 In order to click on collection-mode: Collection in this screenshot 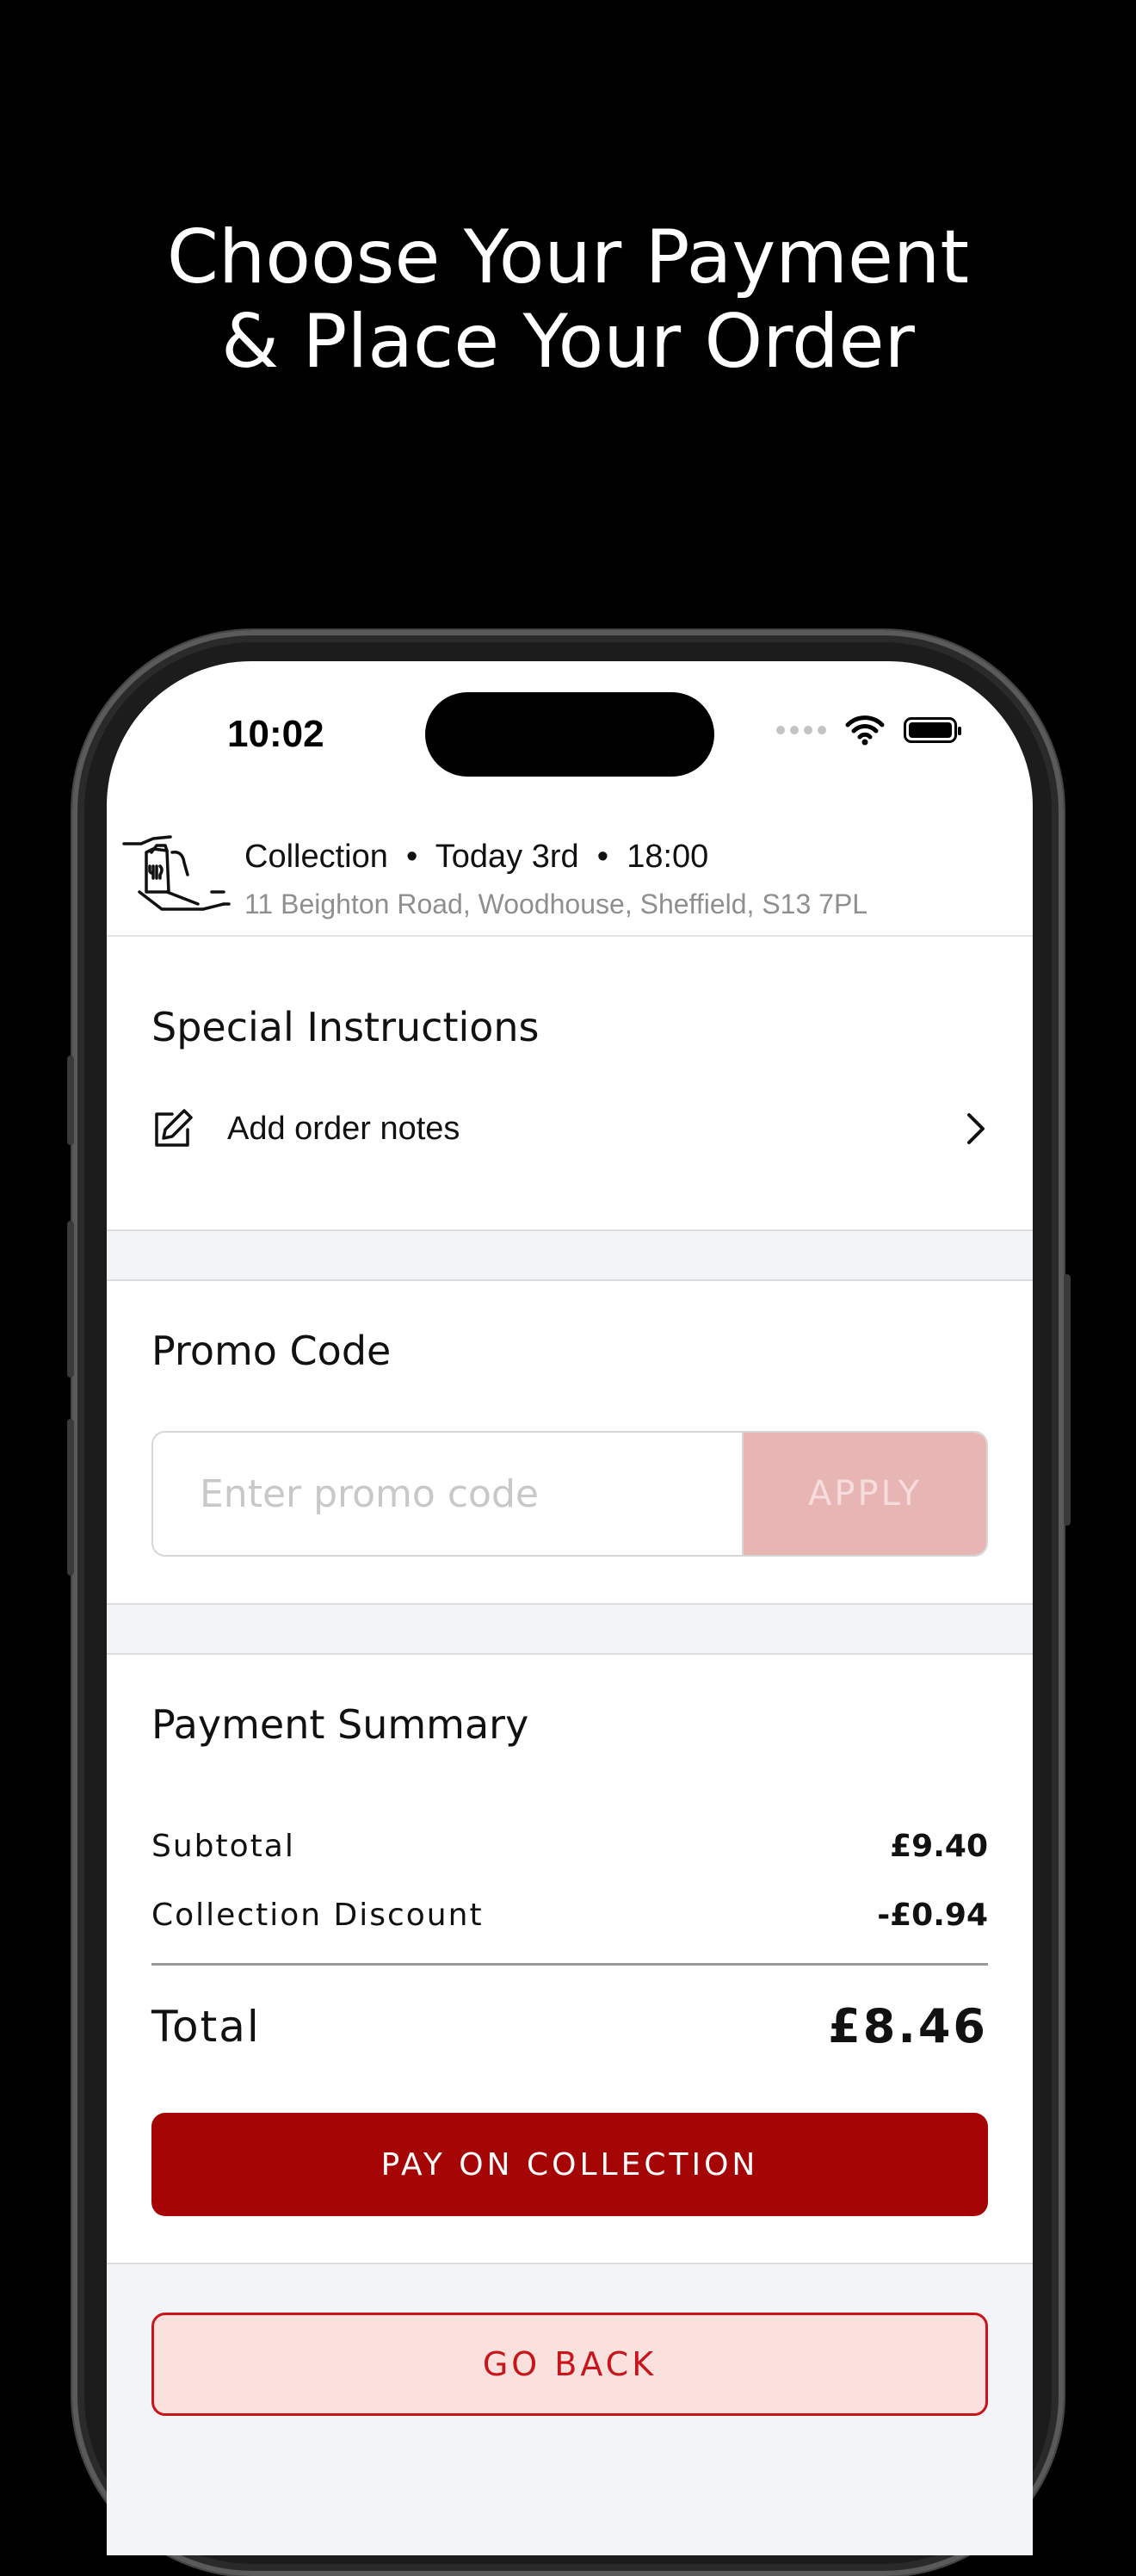, I will do `click(316, 857)`.